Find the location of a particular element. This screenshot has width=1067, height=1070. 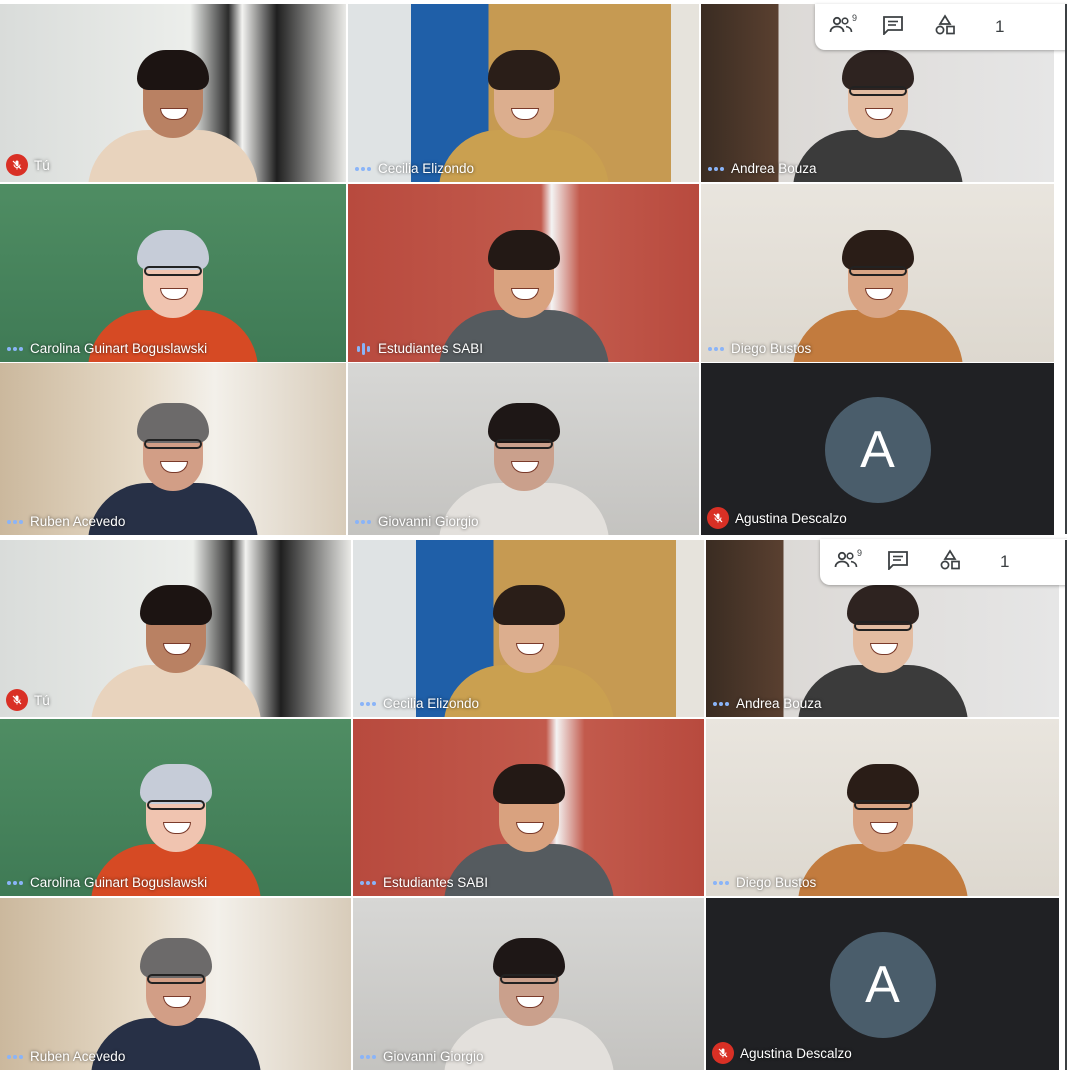

participant-name-label: Giovanni Giorgio is located at coordinates (416, 521).